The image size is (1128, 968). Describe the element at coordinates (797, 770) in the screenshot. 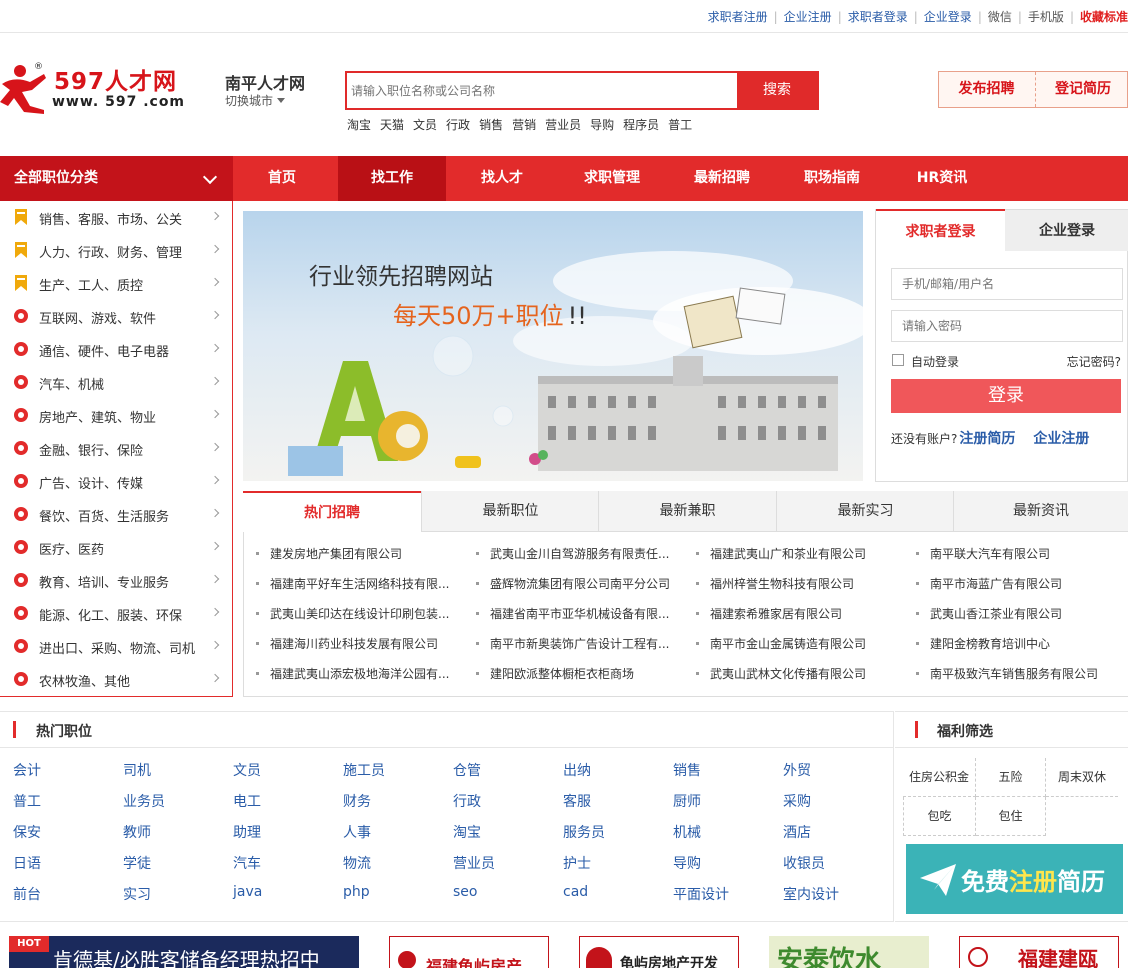

I see `hot-job-link: 外贸` at that location.